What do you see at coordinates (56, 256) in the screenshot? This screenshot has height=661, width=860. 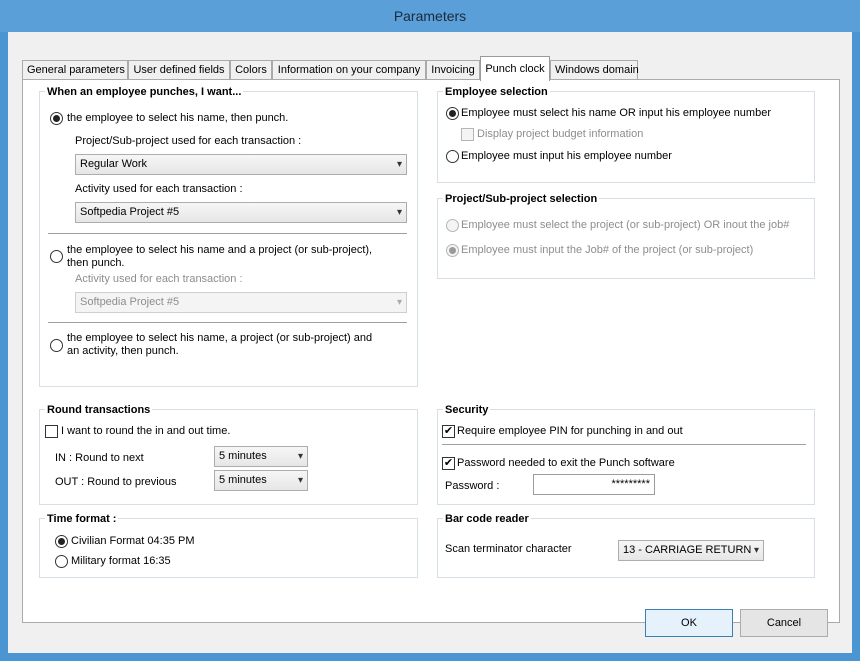 I see `punch-option-2-radio` at bounding box center [56, 256].